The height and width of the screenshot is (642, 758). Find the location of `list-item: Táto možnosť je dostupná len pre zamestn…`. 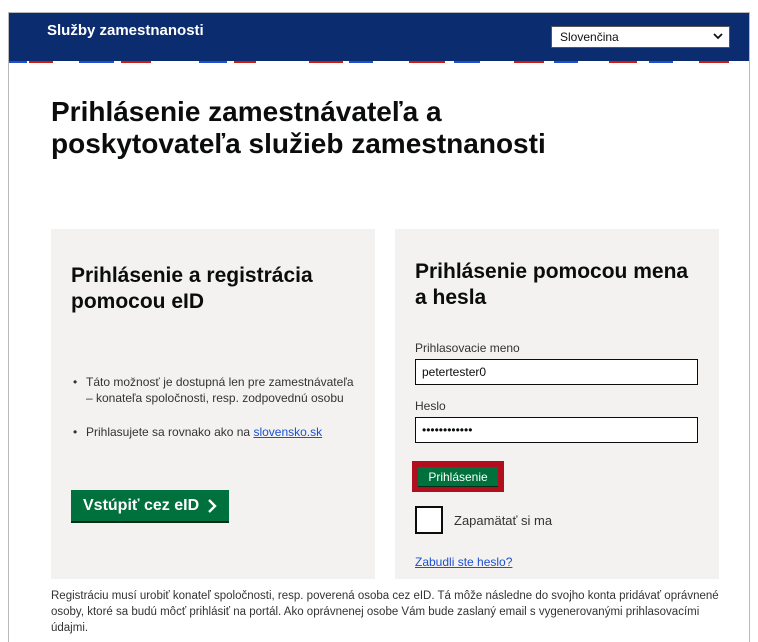

list-item: Táto možnosť je dostupná len pre zamestn… is located at coordinates (216, 390).